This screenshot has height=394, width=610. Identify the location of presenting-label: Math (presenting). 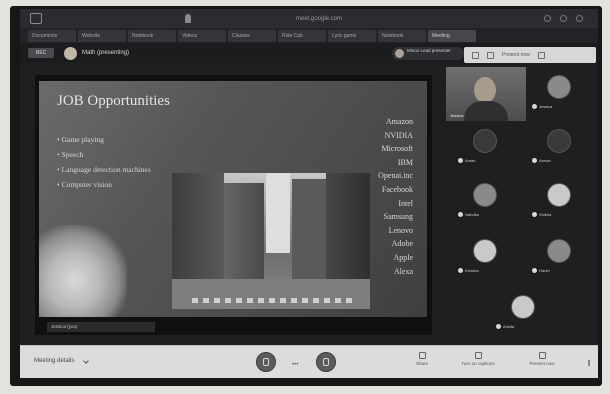
(106, 53).